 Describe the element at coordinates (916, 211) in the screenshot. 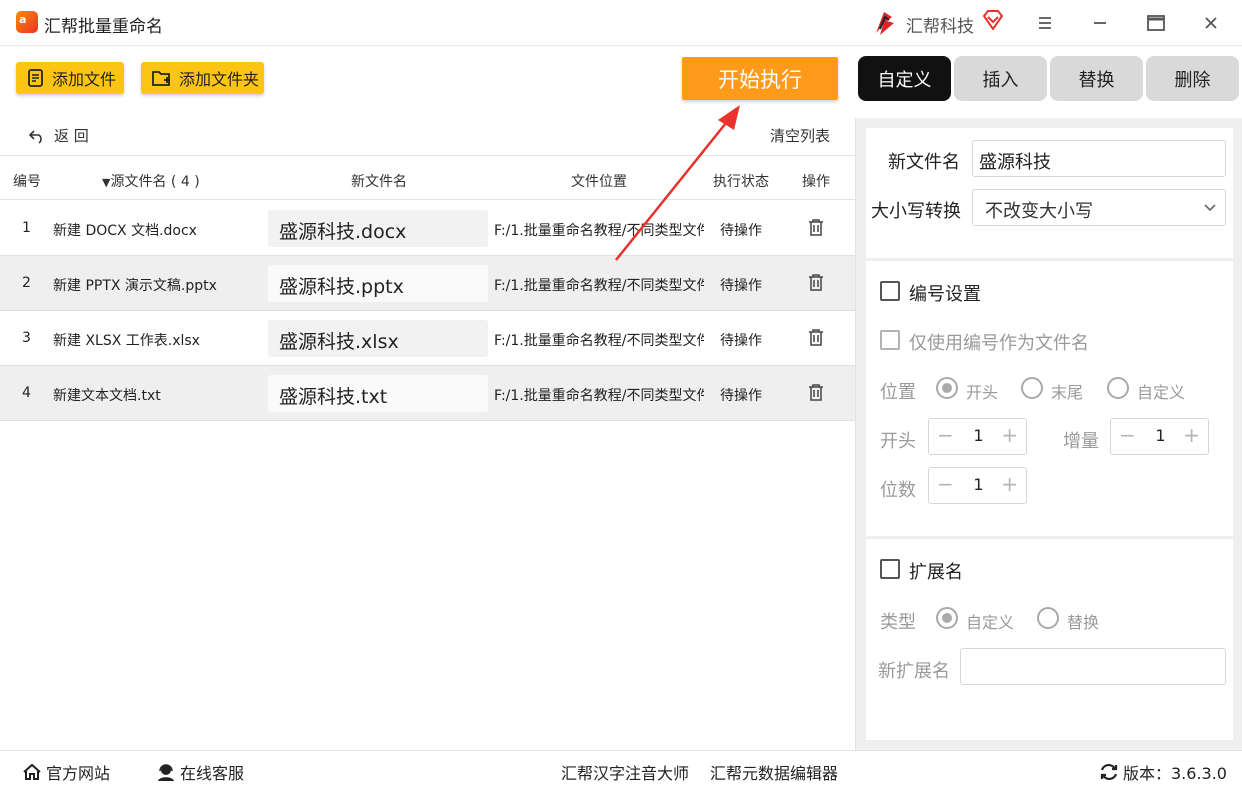

I see `case-label: 大小写转换` at that location.